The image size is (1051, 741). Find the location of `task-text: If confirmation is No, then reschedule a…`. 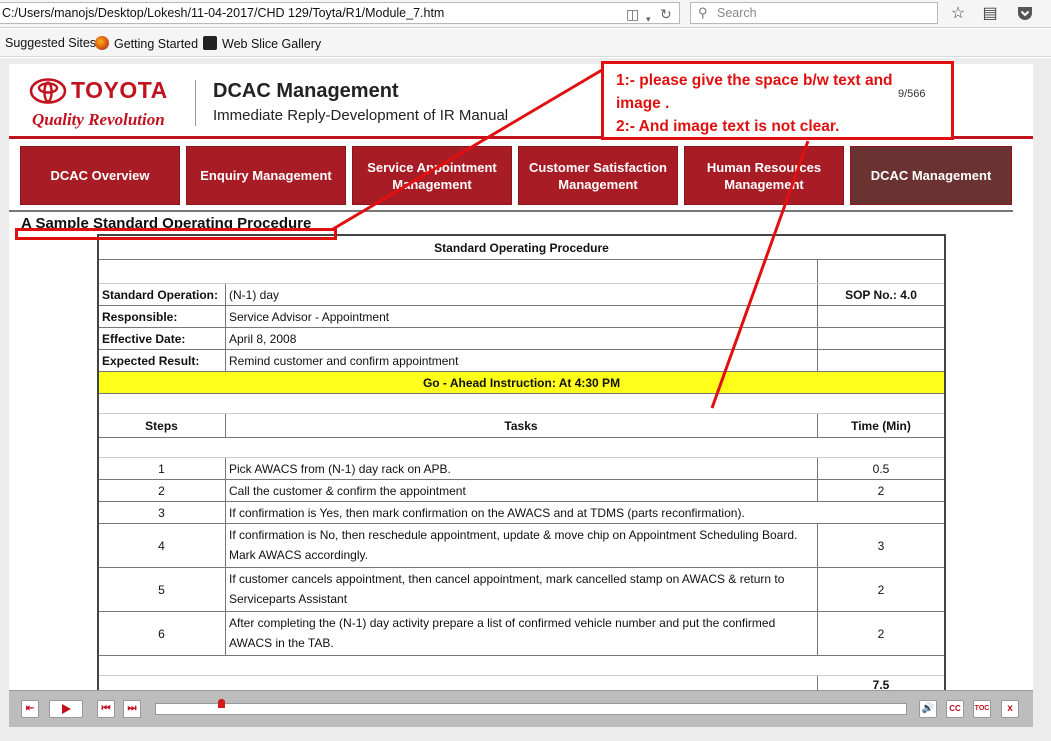

task-text: If confirmation is No, then reschedule a… is located at coordinates (513, 545).